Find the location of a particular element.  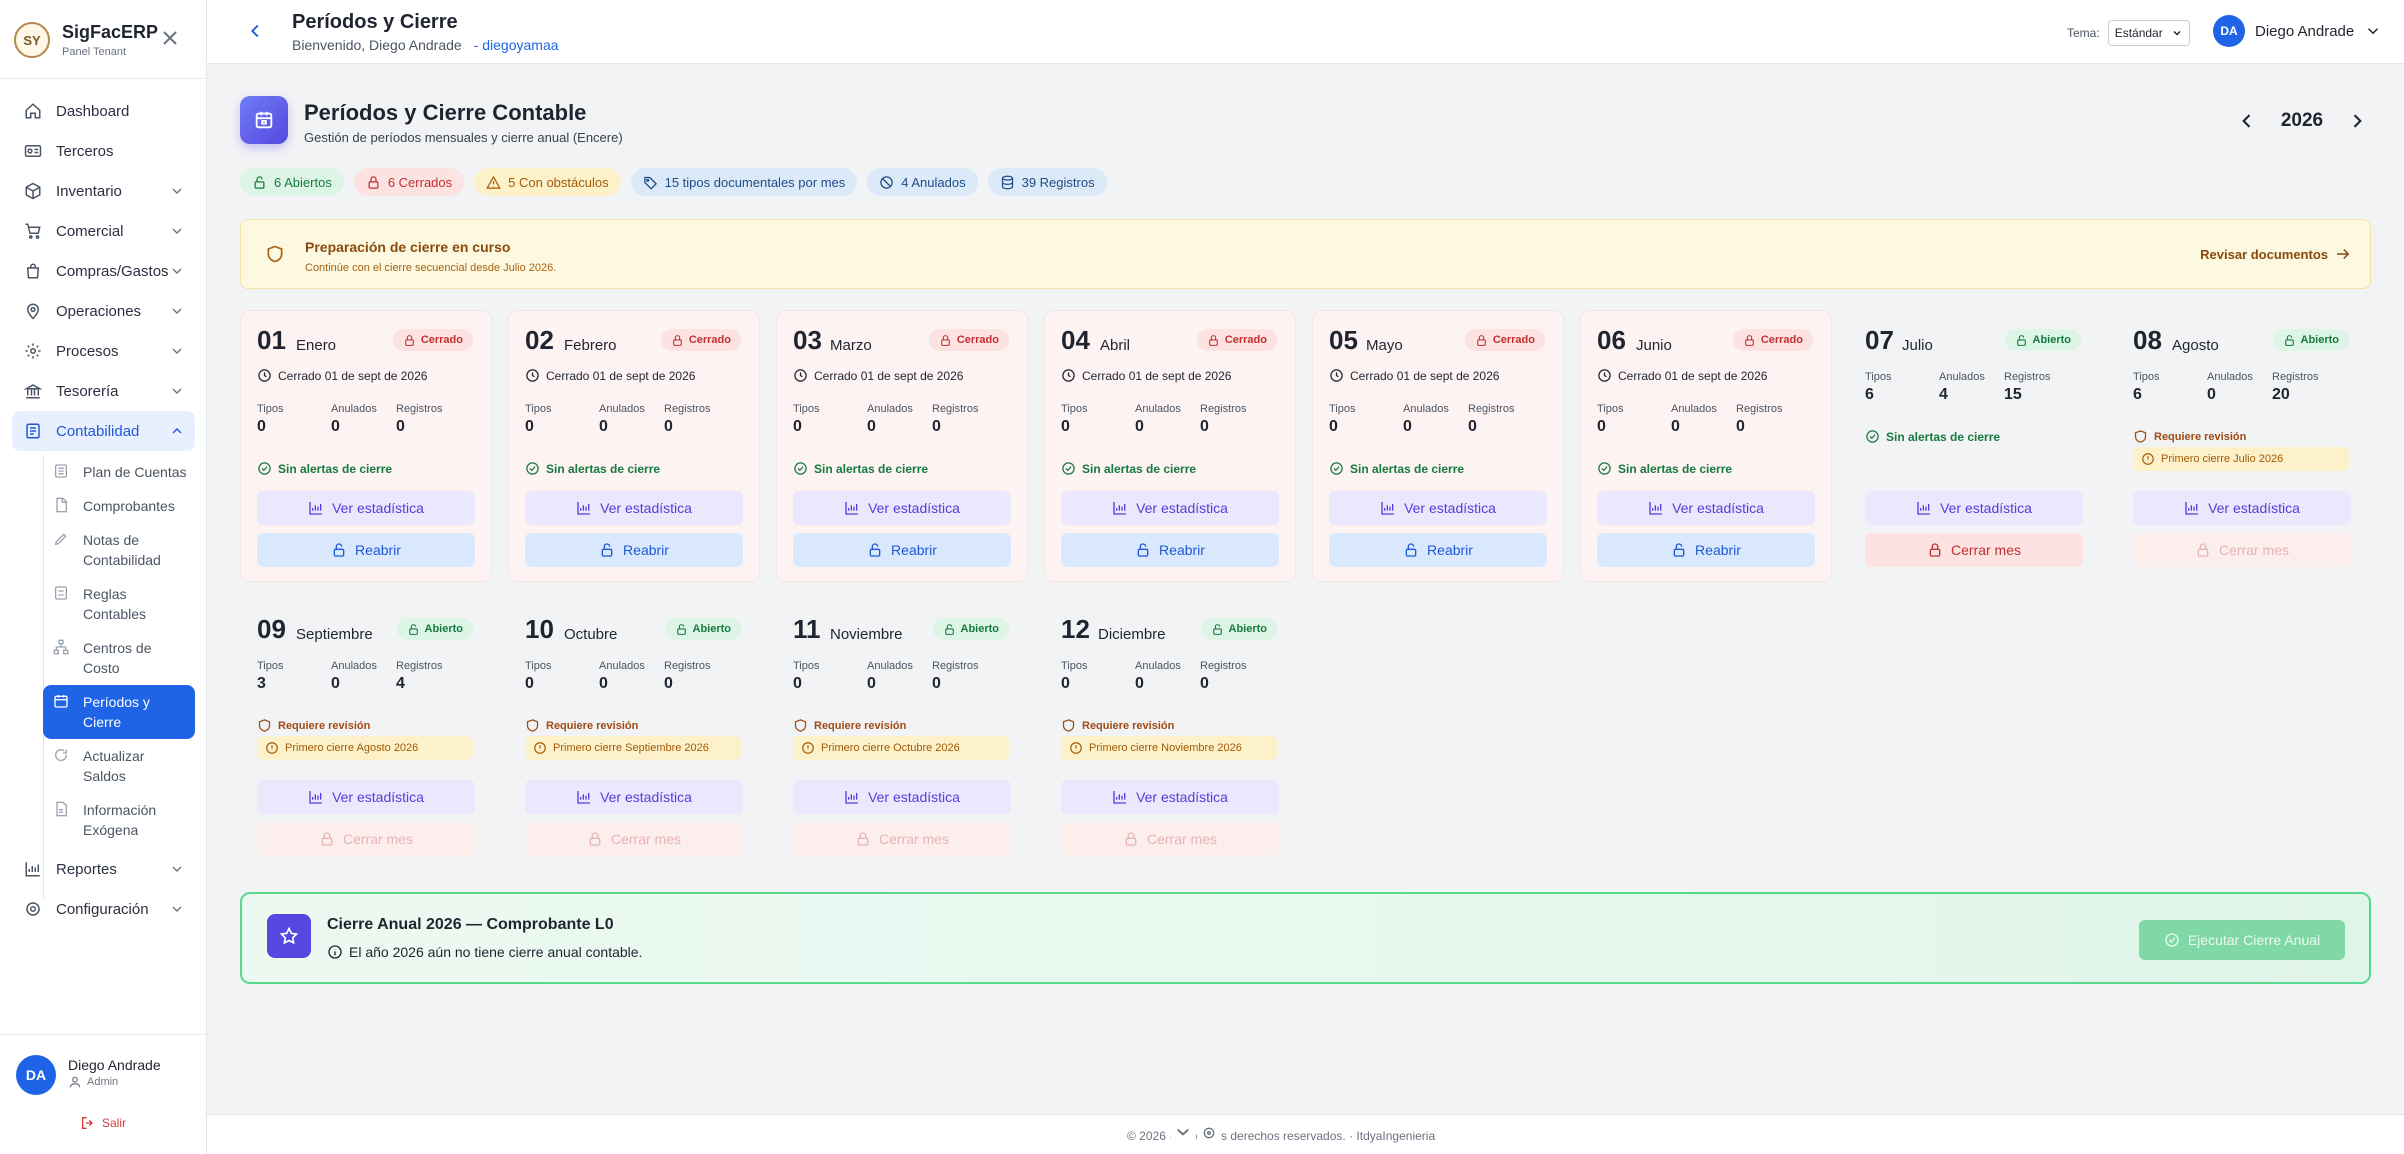

avatar: DA is located at coordinates (36, 1075).